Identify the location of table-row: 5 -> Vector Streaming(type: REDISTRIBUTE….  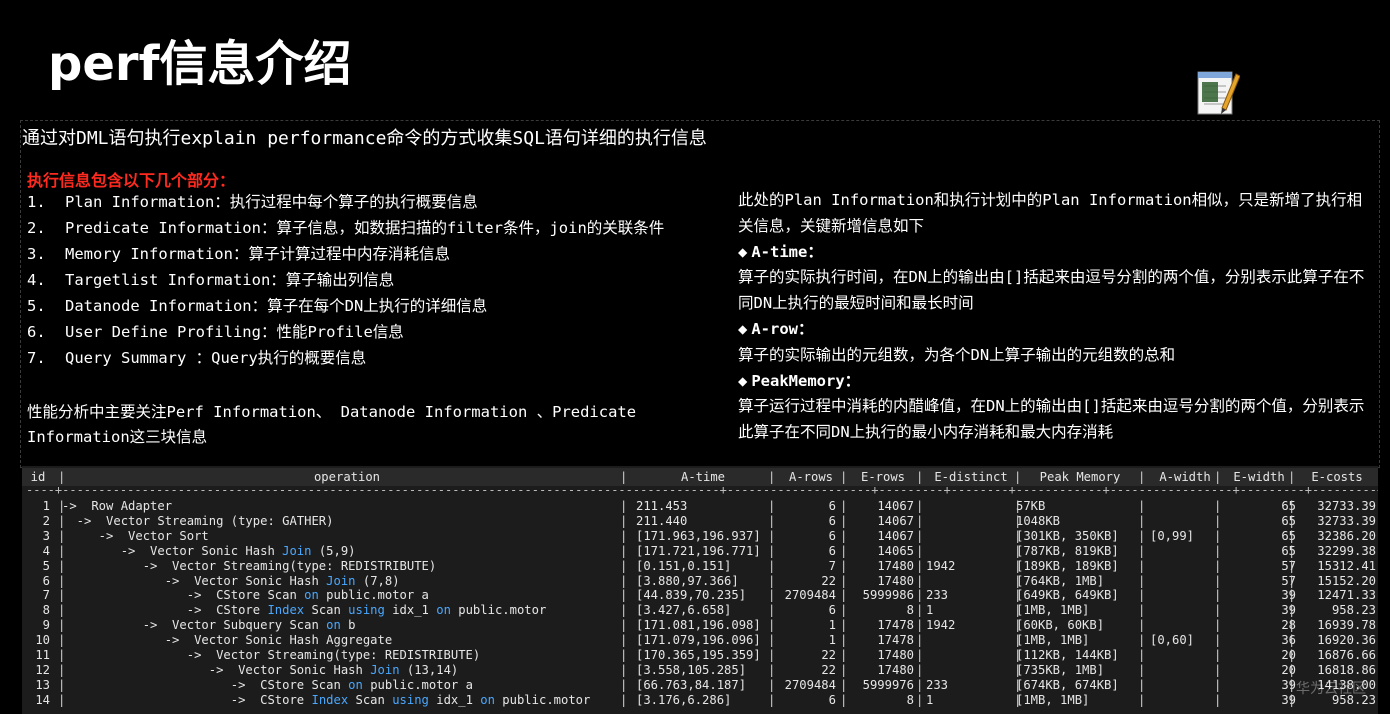
(700, 566).